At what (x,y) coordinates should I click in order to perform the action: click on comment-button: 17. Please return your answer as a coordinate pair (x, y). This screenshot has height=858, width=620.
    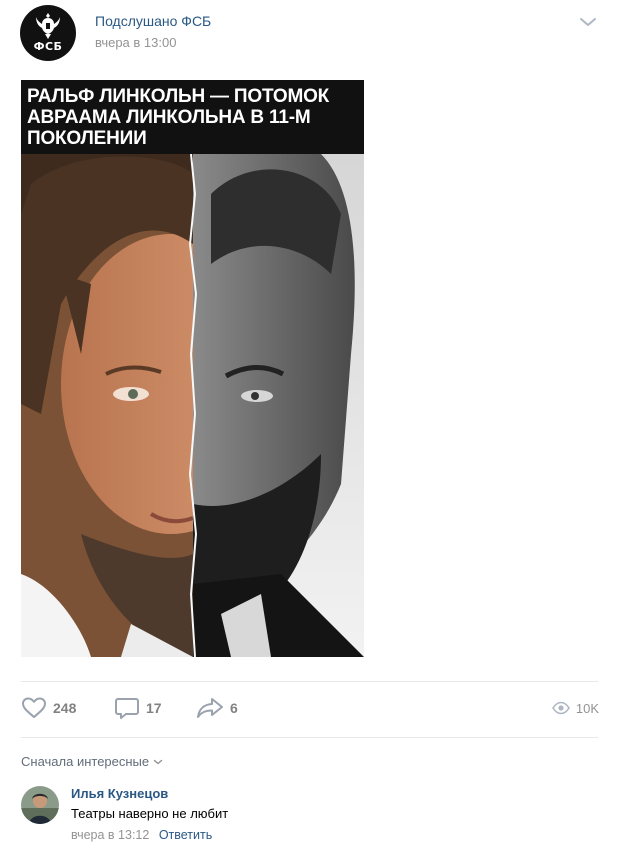
    Looking at the image, I should click on (138, 708).